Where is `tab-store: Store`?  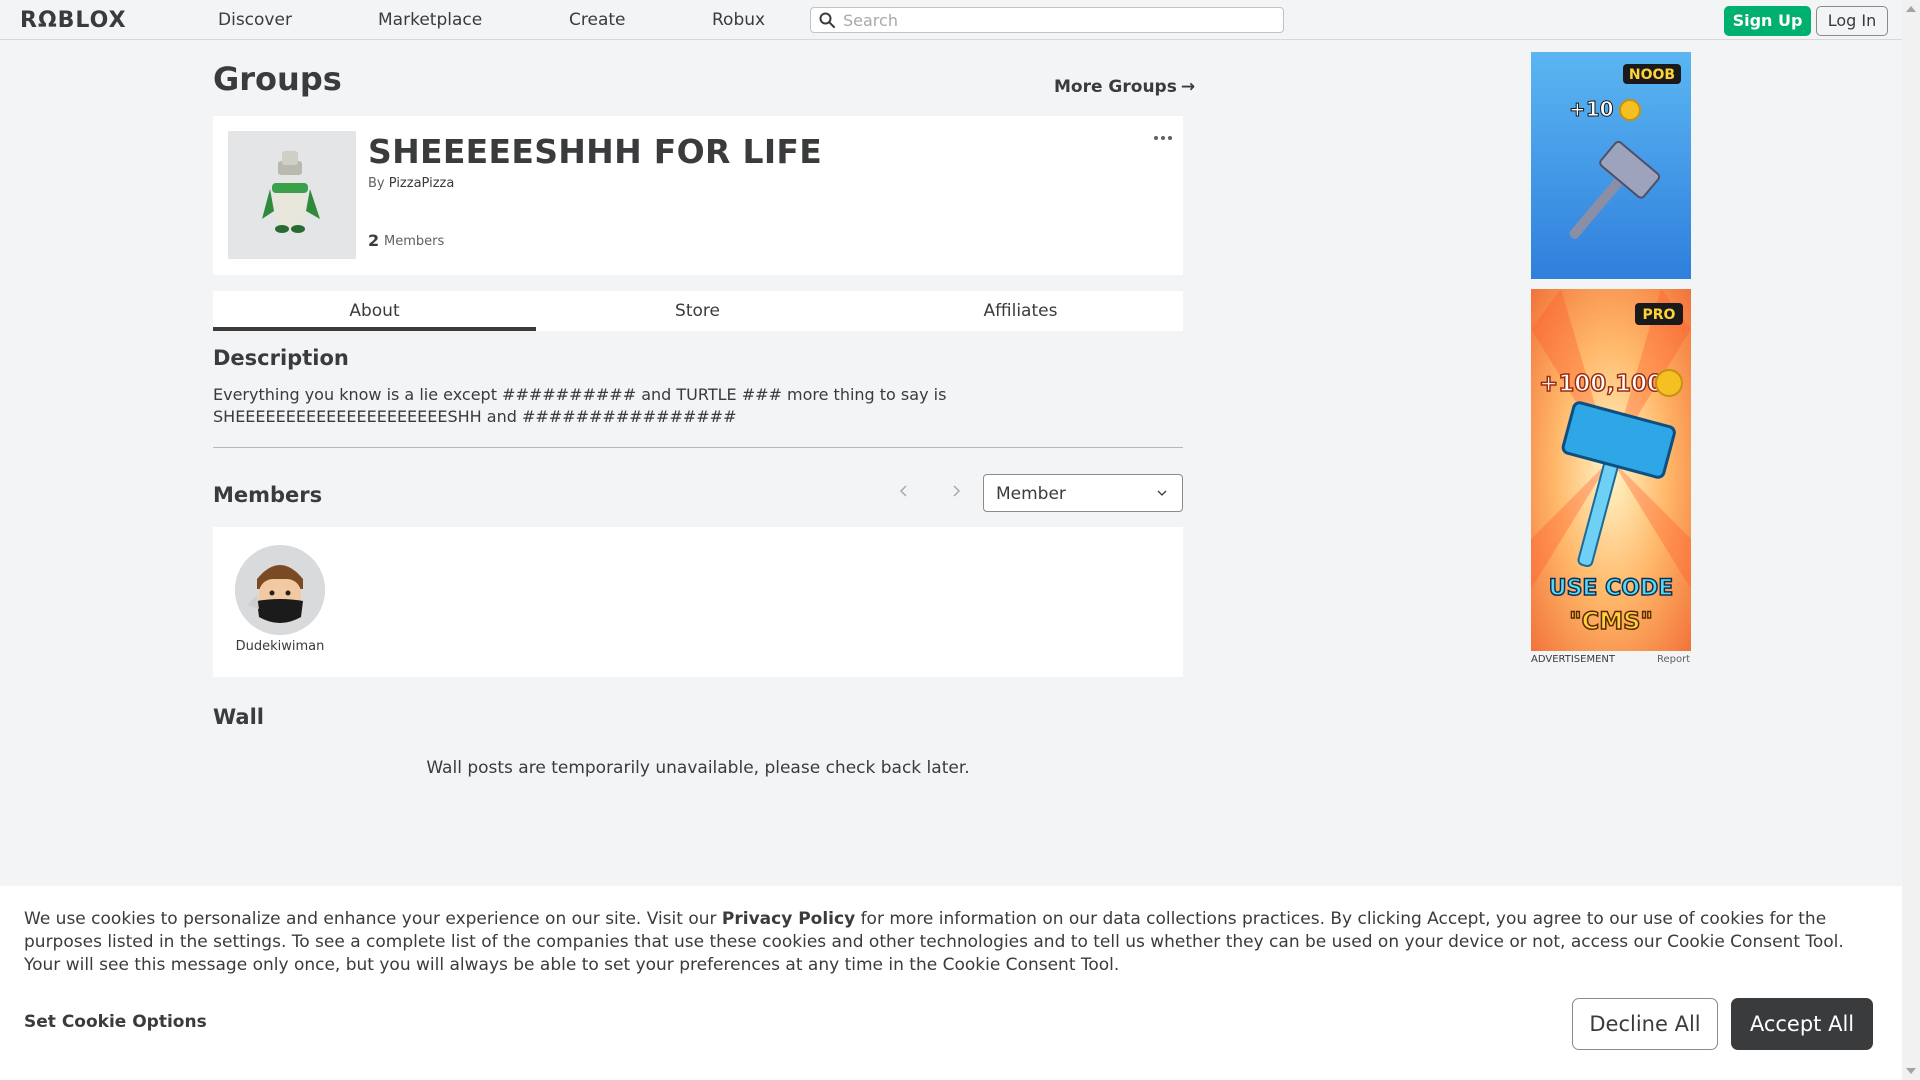 tab-store: Store is located at coordinates (697, 311).